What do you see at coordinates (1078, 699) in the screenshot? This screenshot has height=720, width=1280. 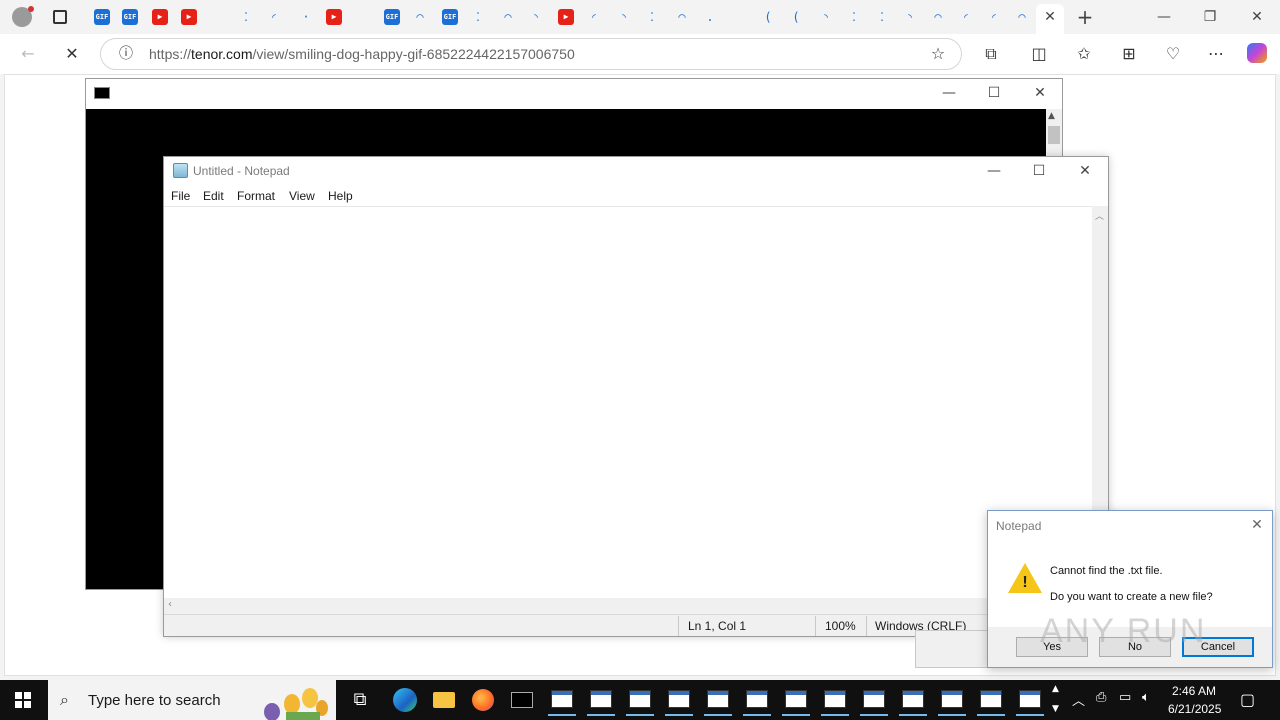 I see `show-hidden-icons-icon: ︿` at bounding box center [1078, 699].